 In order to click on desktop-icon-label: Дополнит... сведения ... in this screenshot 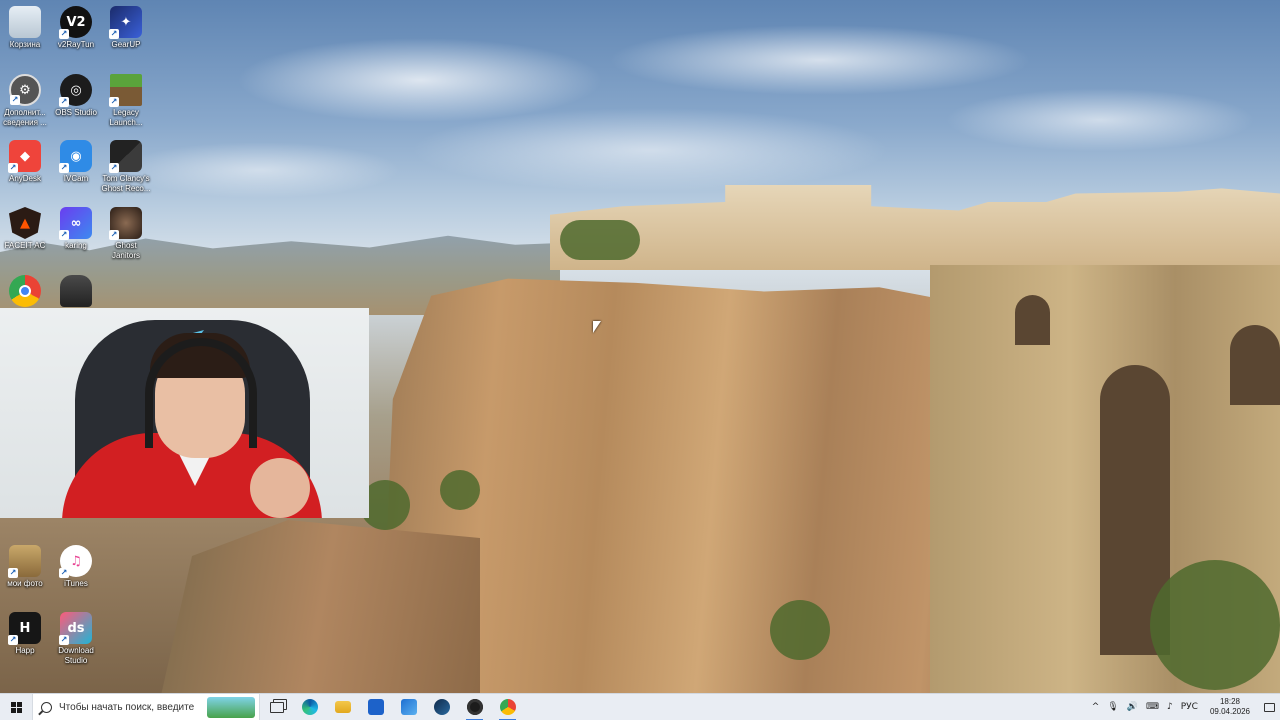, I will do `click(25, 117)`.